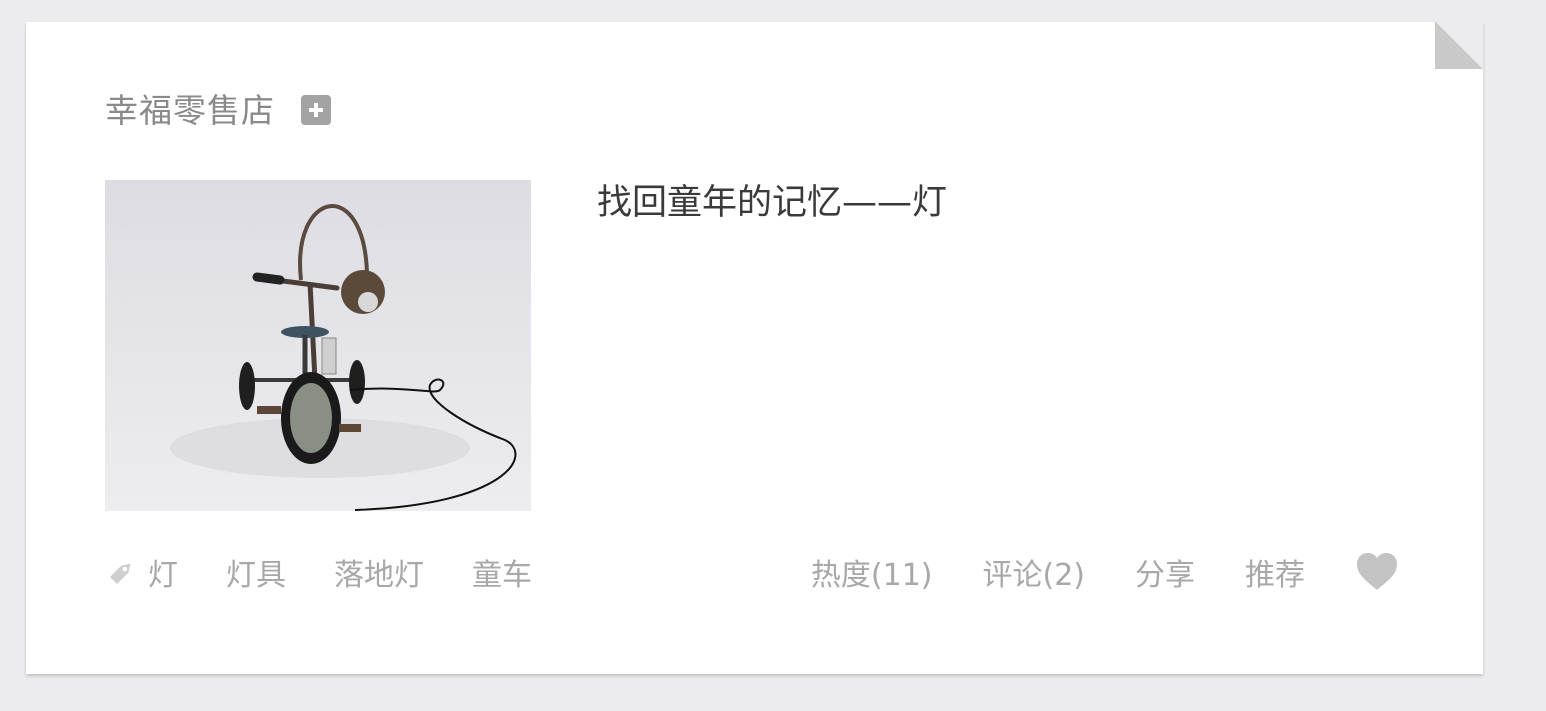  Describe the element at coordinates (1034, 572) in the screenshot. I see `comment-link: 评论(2)` at that location.